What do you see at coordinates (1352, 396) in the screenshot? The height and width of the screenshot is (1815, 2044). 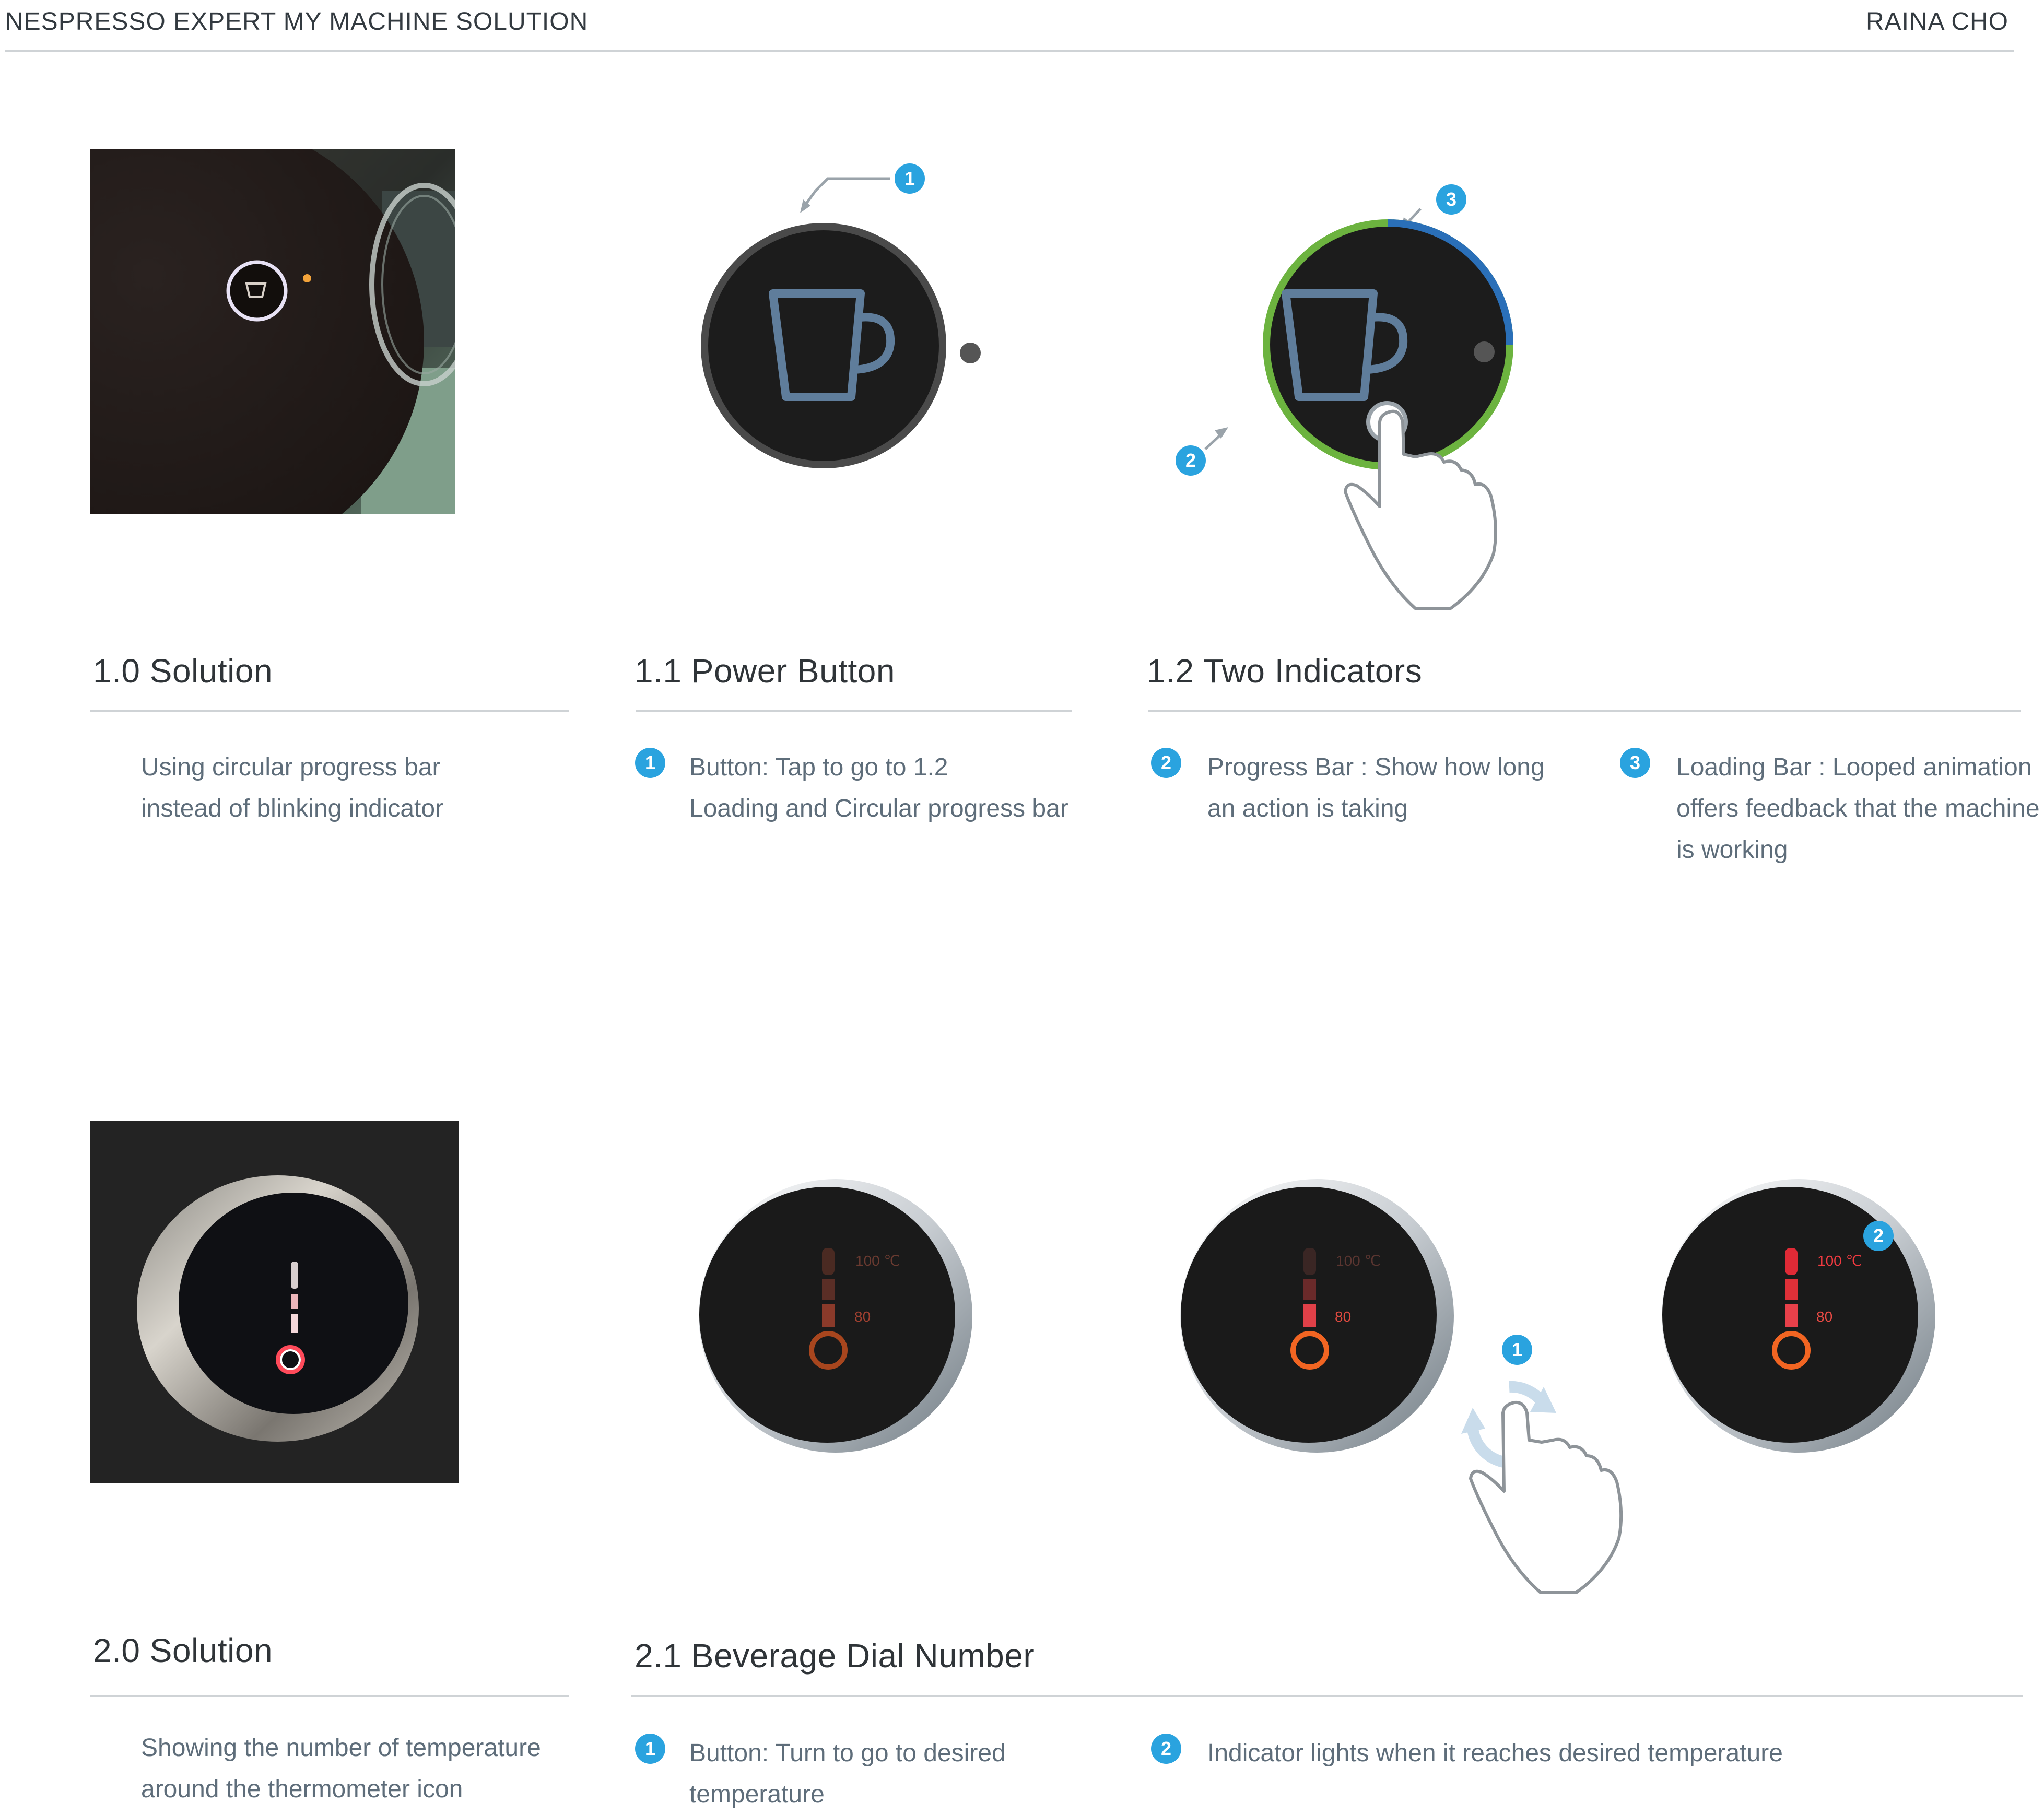 I see `two-indicators-figure: 3 2` at bounding box center [1352, 396].